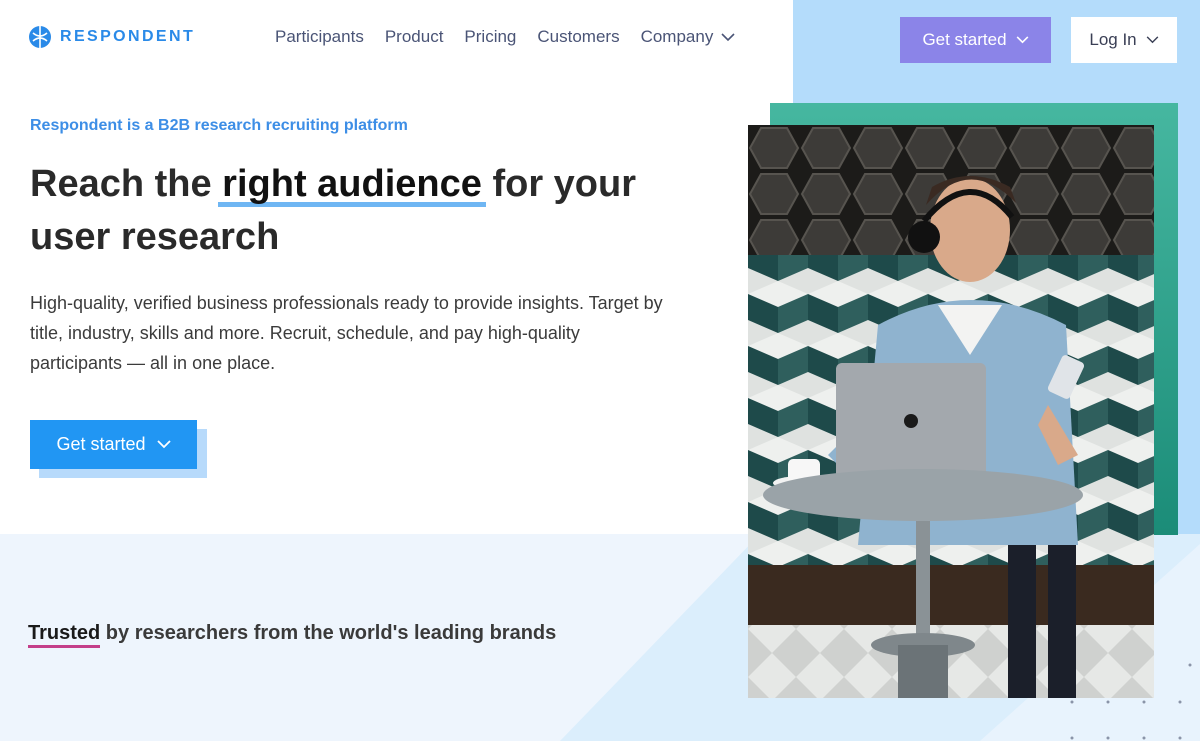  Describe the element at coordinates (677, 36) in the screenshot. I see `nav-label: Company` at that location.